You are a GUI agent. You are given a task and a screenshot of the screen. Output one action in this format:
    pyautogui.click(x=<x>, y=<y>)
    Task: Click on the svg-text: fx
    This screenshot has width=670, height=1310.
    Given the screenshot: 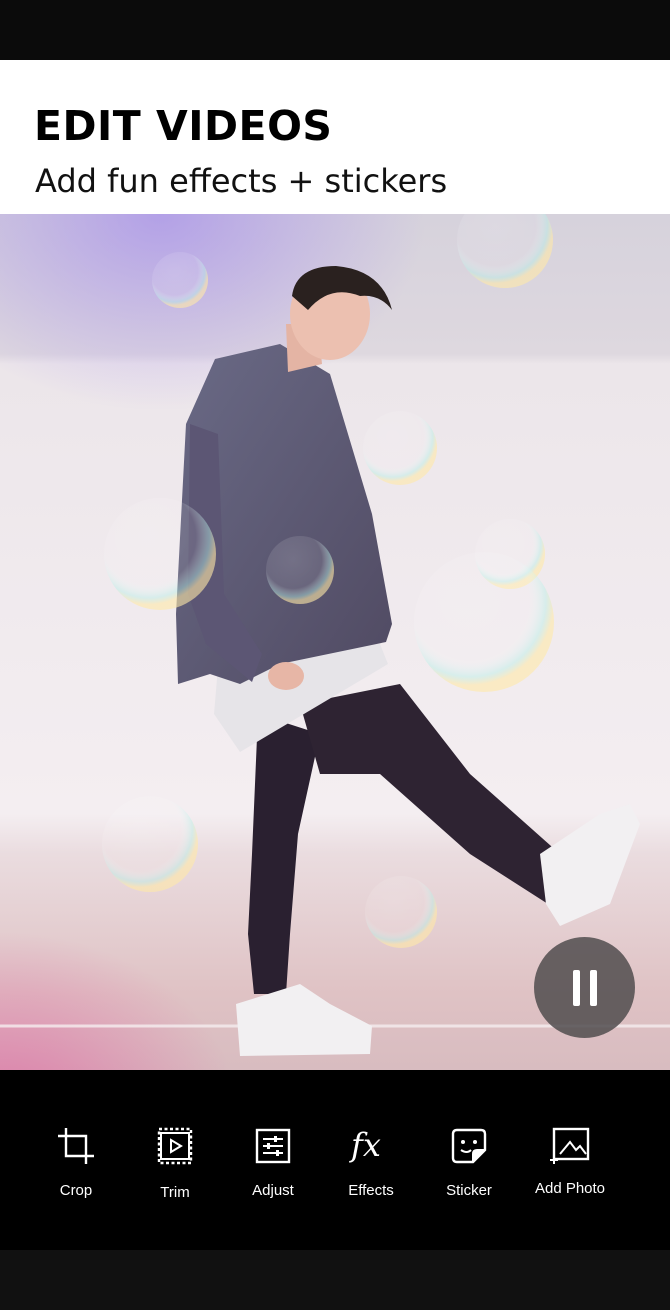 What is the action you would take?
    pyautogui.click(x=365, y=1145)
    